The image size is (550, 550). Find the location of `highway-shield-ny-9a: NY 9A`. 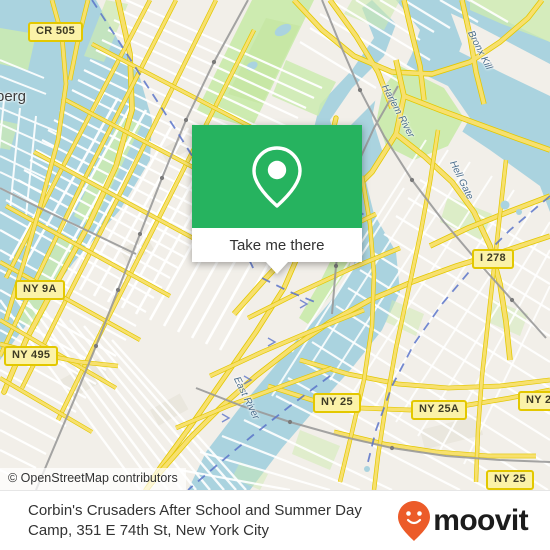

highway-shield-ny-9a: NY 9A is located at coordinates (40, 290).